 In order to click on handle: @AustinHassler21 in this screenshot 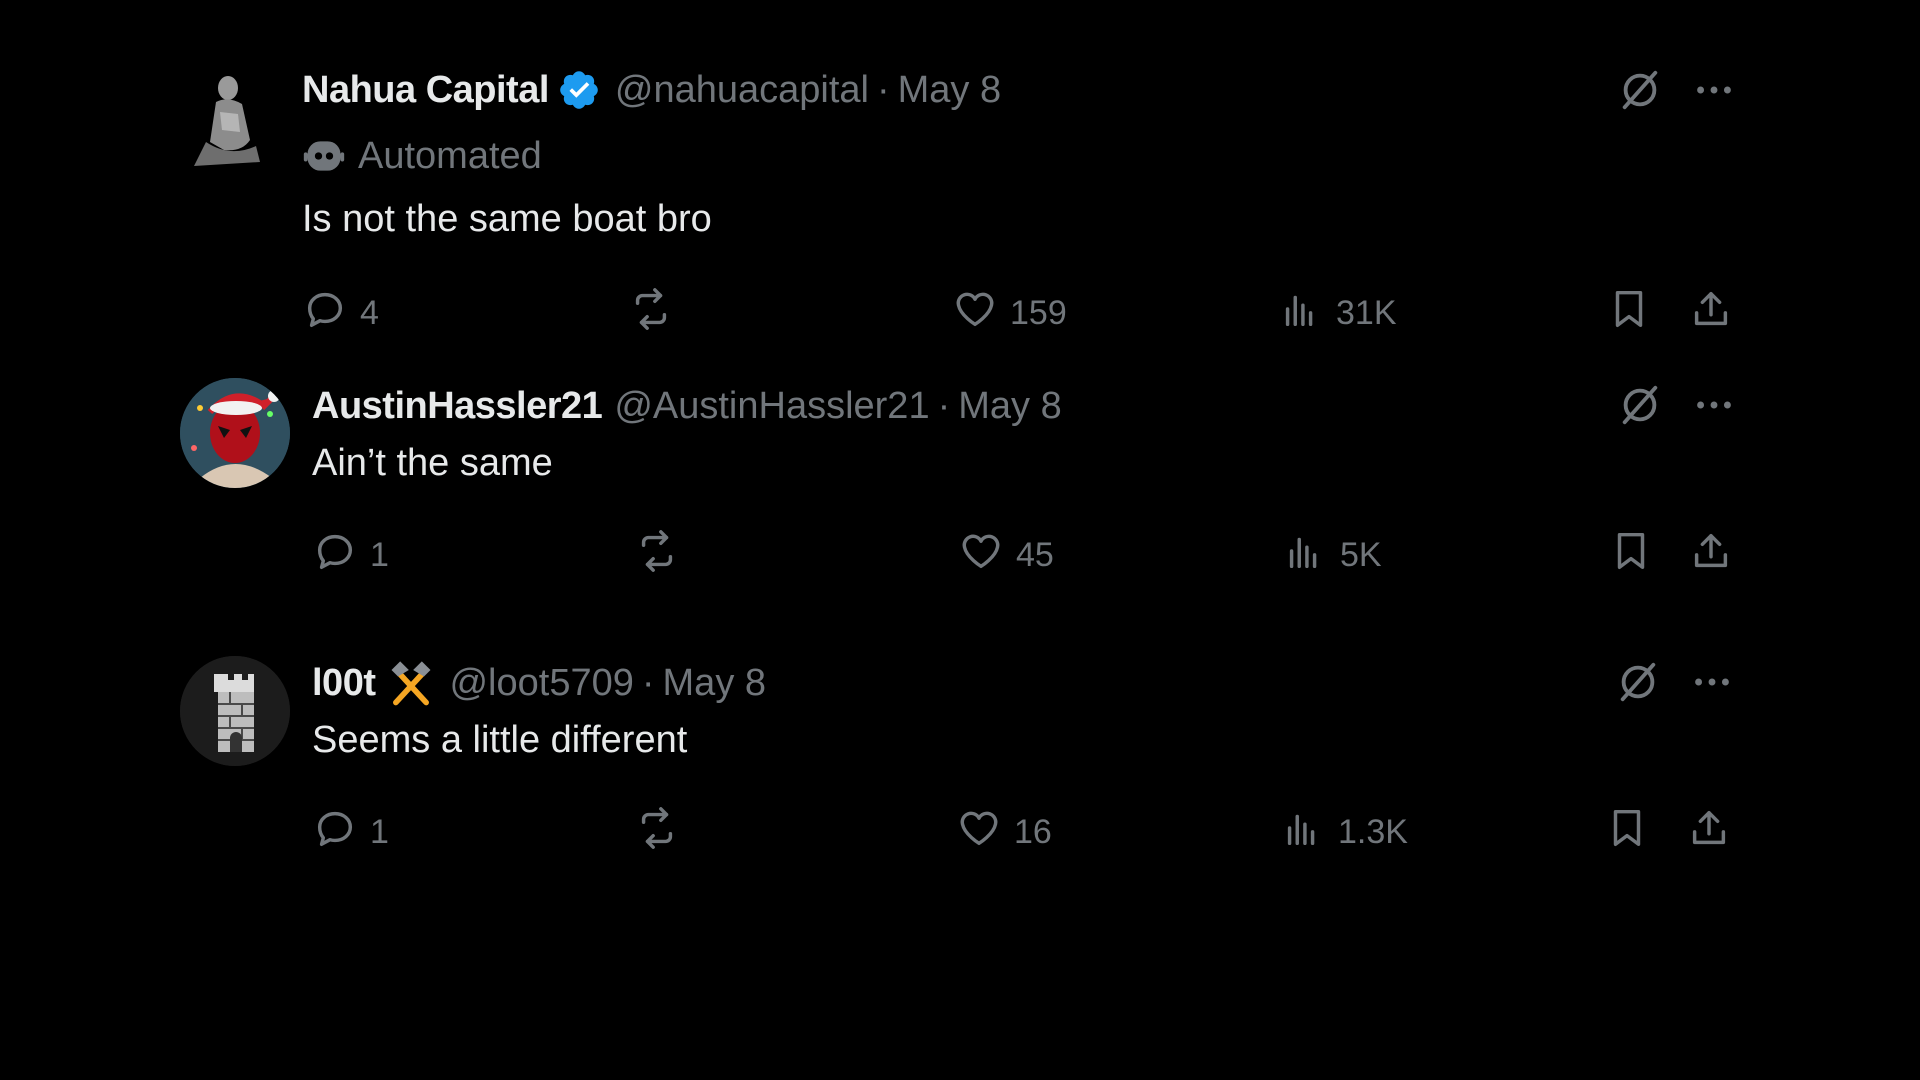, I will do `click(771, 406)`.